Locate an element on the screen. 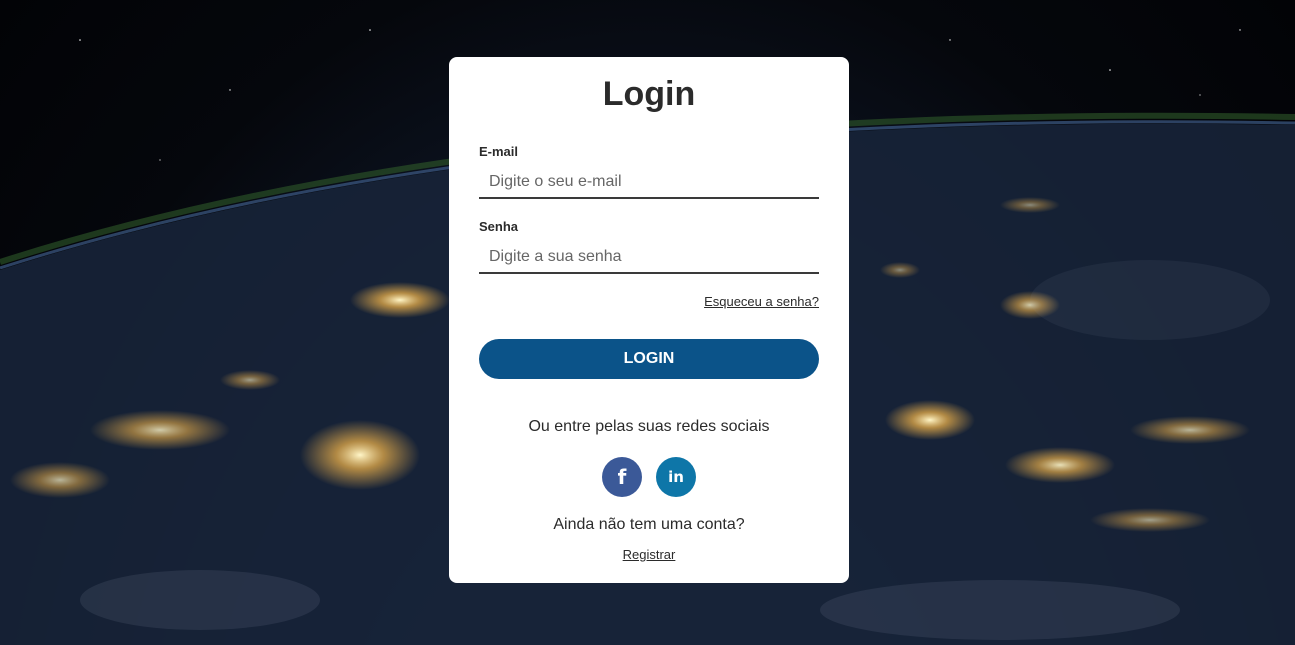 The width and height of the screenshot is (1295, 645). email-label: E-mail is located at coordinates (499, 151).